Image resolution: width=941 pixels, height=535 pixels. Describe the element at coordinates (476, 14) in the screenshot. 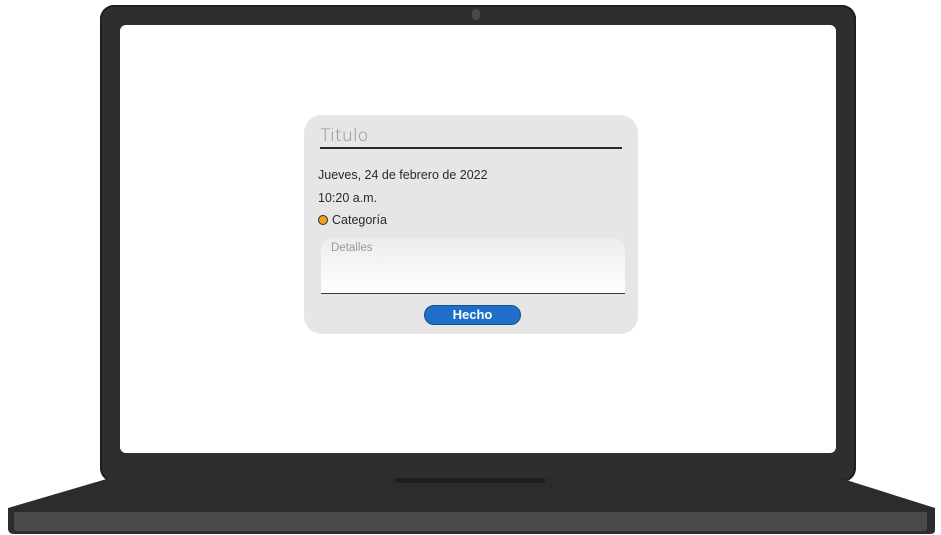

I see `webcam-icon` at that location.